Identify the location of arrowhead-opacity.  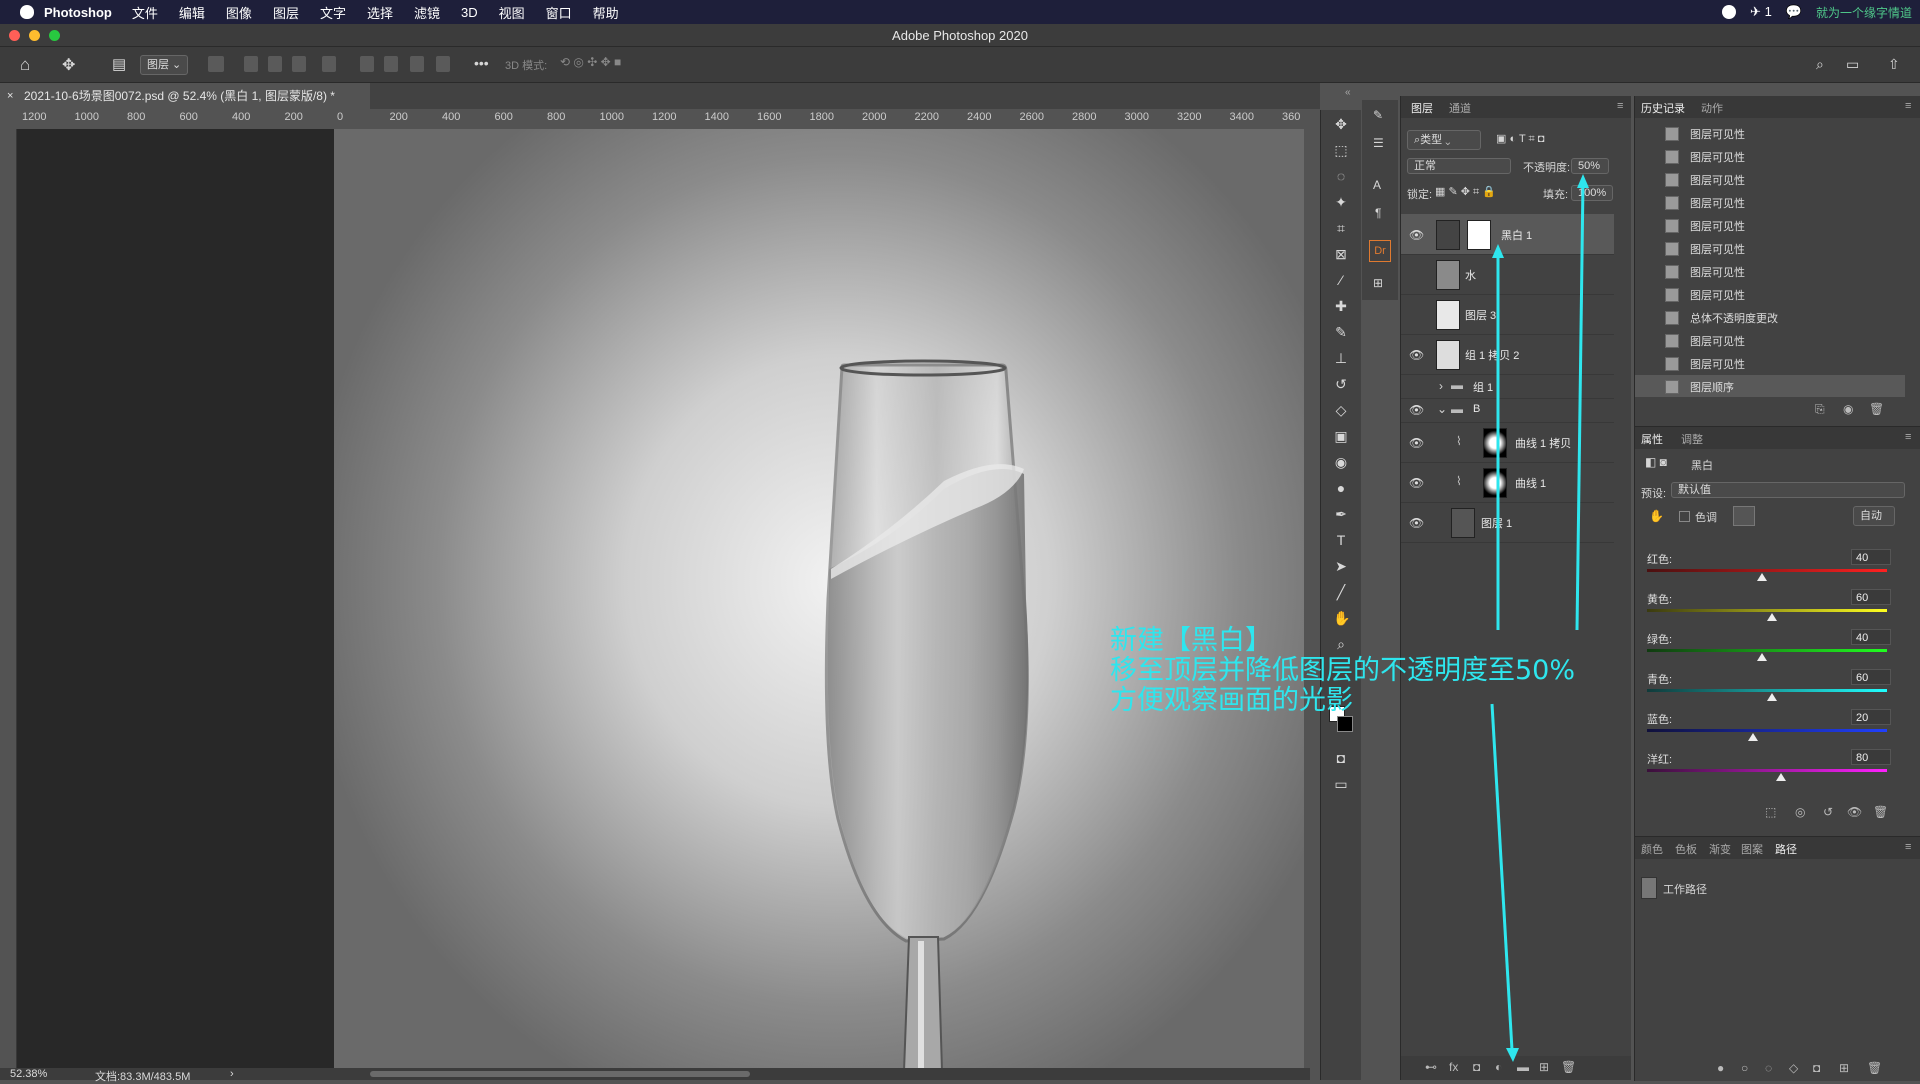
(1583, 181).